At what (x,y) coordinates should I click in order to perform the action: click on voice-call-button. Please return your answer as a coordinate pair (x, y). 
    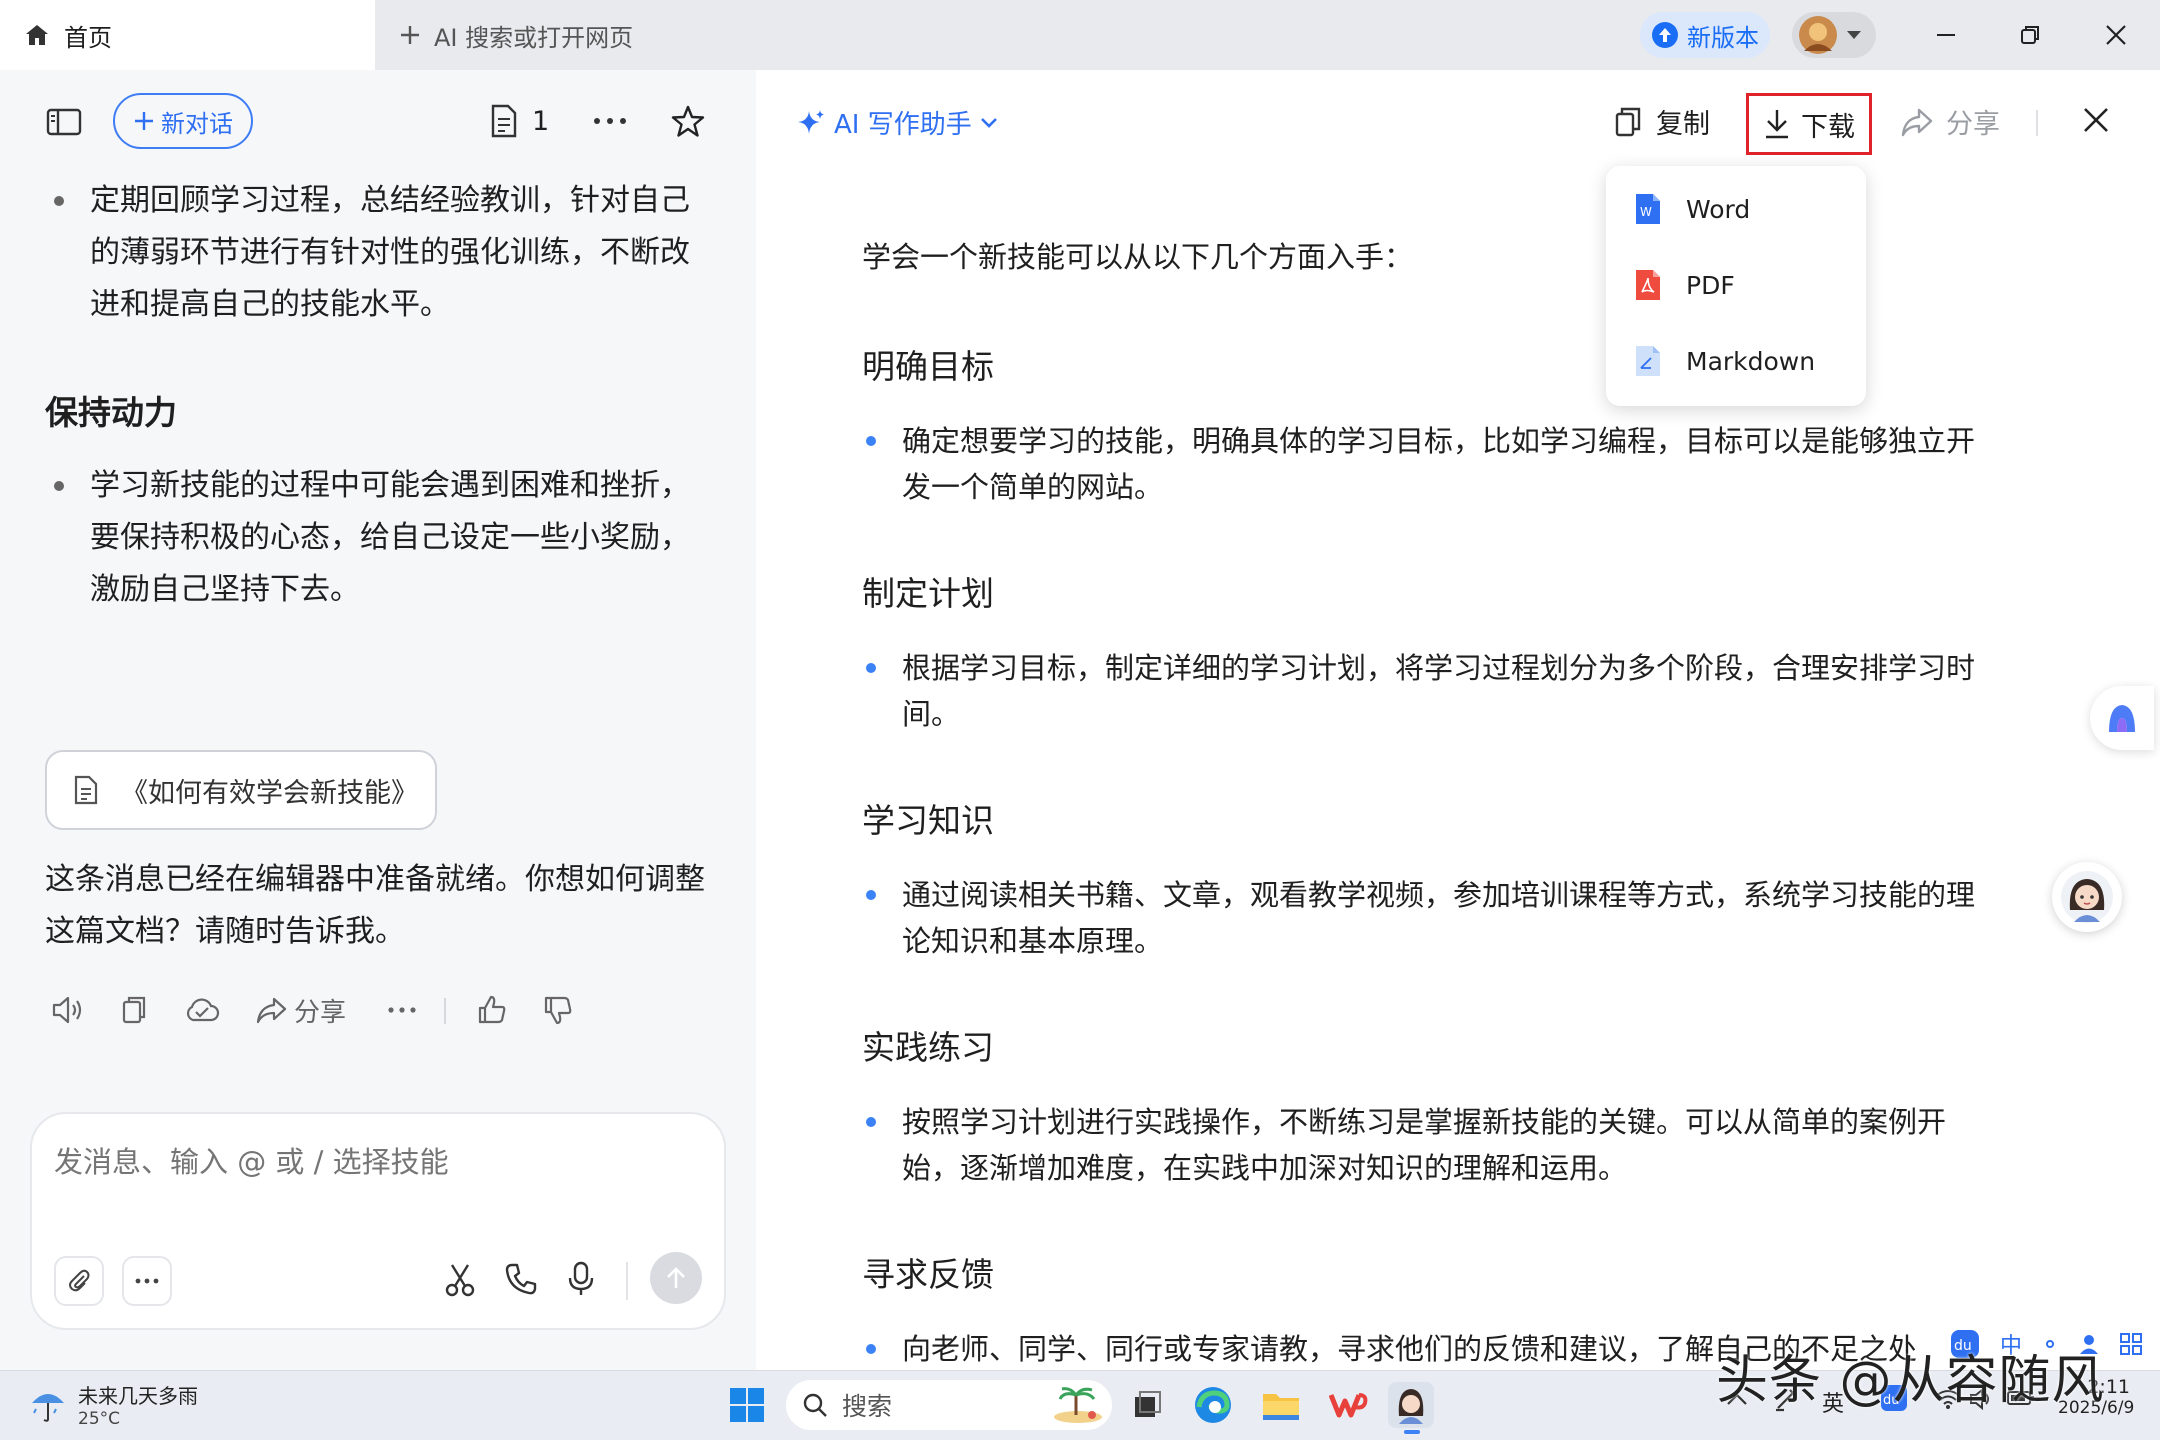
    Looking at the image, I should click on (521, 1279).